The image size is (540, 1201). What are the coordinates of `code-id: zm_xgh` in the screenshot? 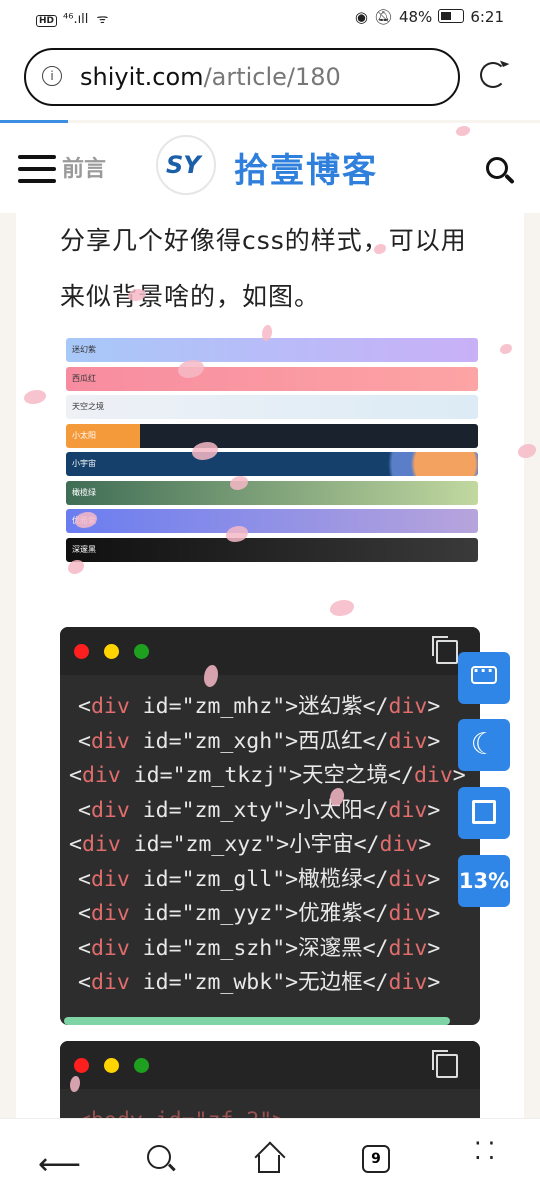 It's located at (233, 741).